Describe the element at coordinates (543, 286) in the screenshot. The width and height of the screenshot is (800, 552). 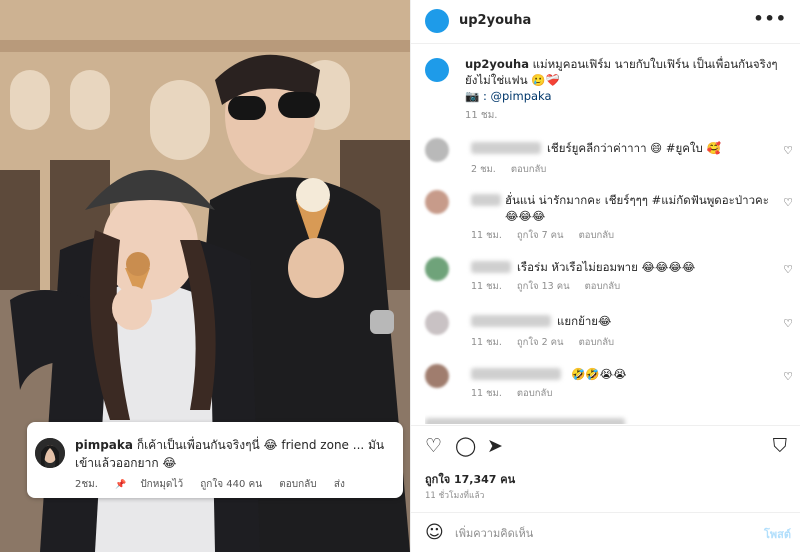
I see `comment-likes: ถูกใจ 13 คน` at that location.